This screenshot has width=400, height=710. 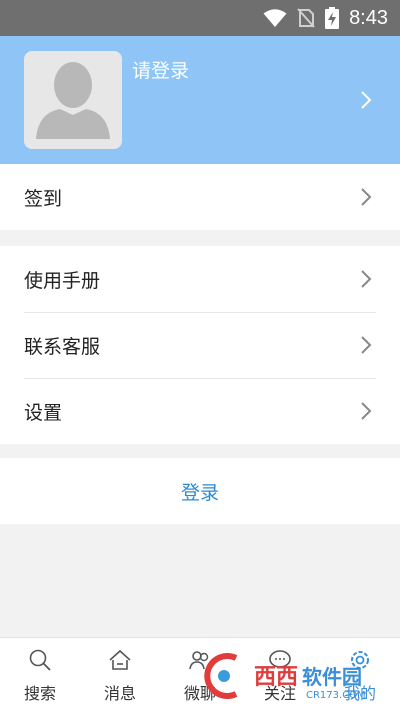 I want to click on nav-item-chat: 微聊, so click(x=200, y=674).